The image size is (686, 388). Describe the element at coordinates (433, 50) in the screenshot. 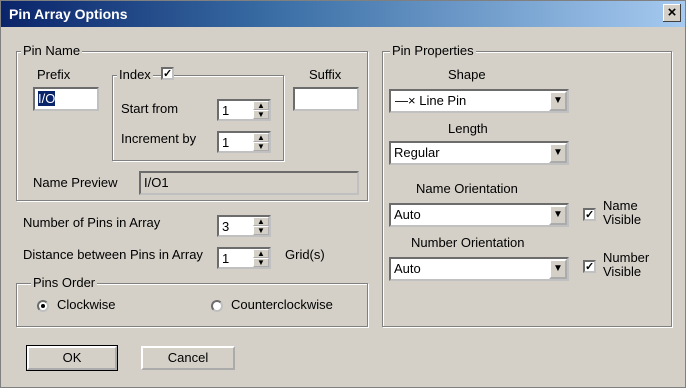

I see `pin-properties-legend: Pin Properties` at that location.